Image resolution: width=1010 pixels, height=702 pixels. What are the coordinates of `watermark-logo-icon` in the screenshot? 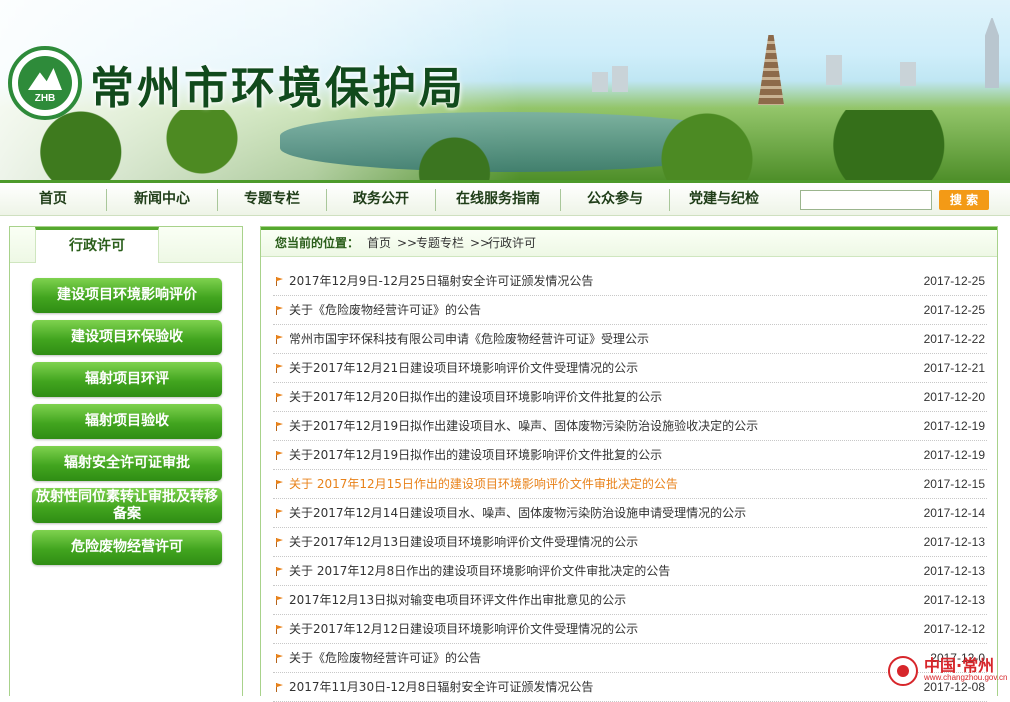 It's located at (903, 671).